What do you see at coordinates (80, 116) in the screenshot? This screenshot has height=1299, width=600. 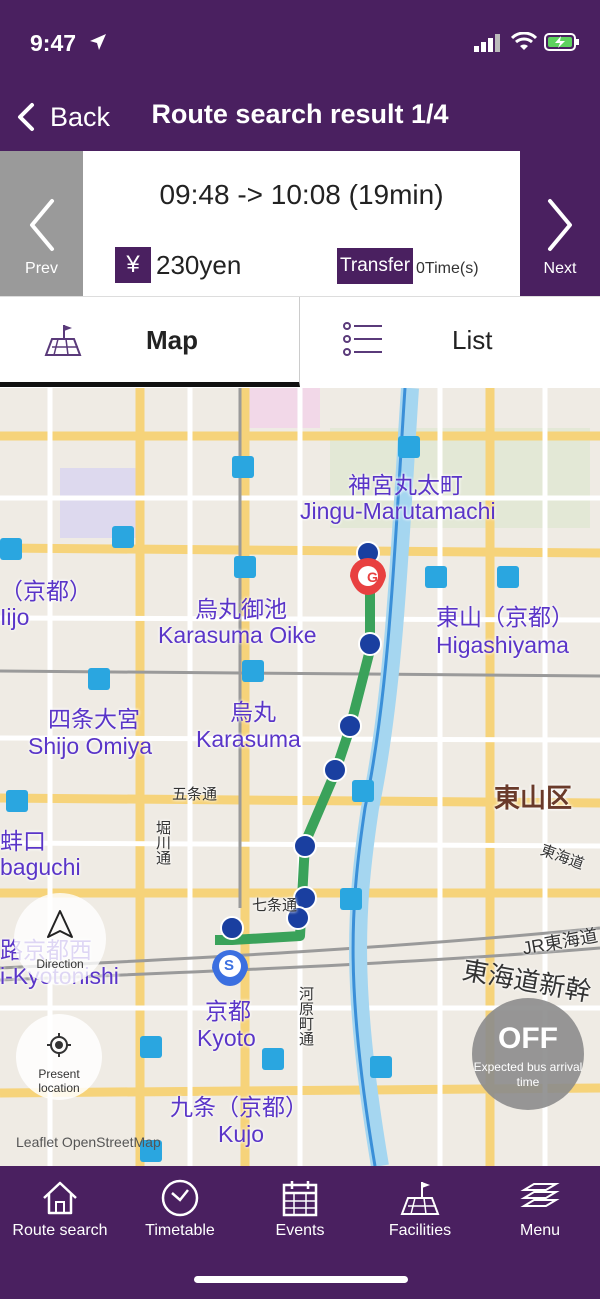 I see `back-label: Back` at bounding box center [80, 116].